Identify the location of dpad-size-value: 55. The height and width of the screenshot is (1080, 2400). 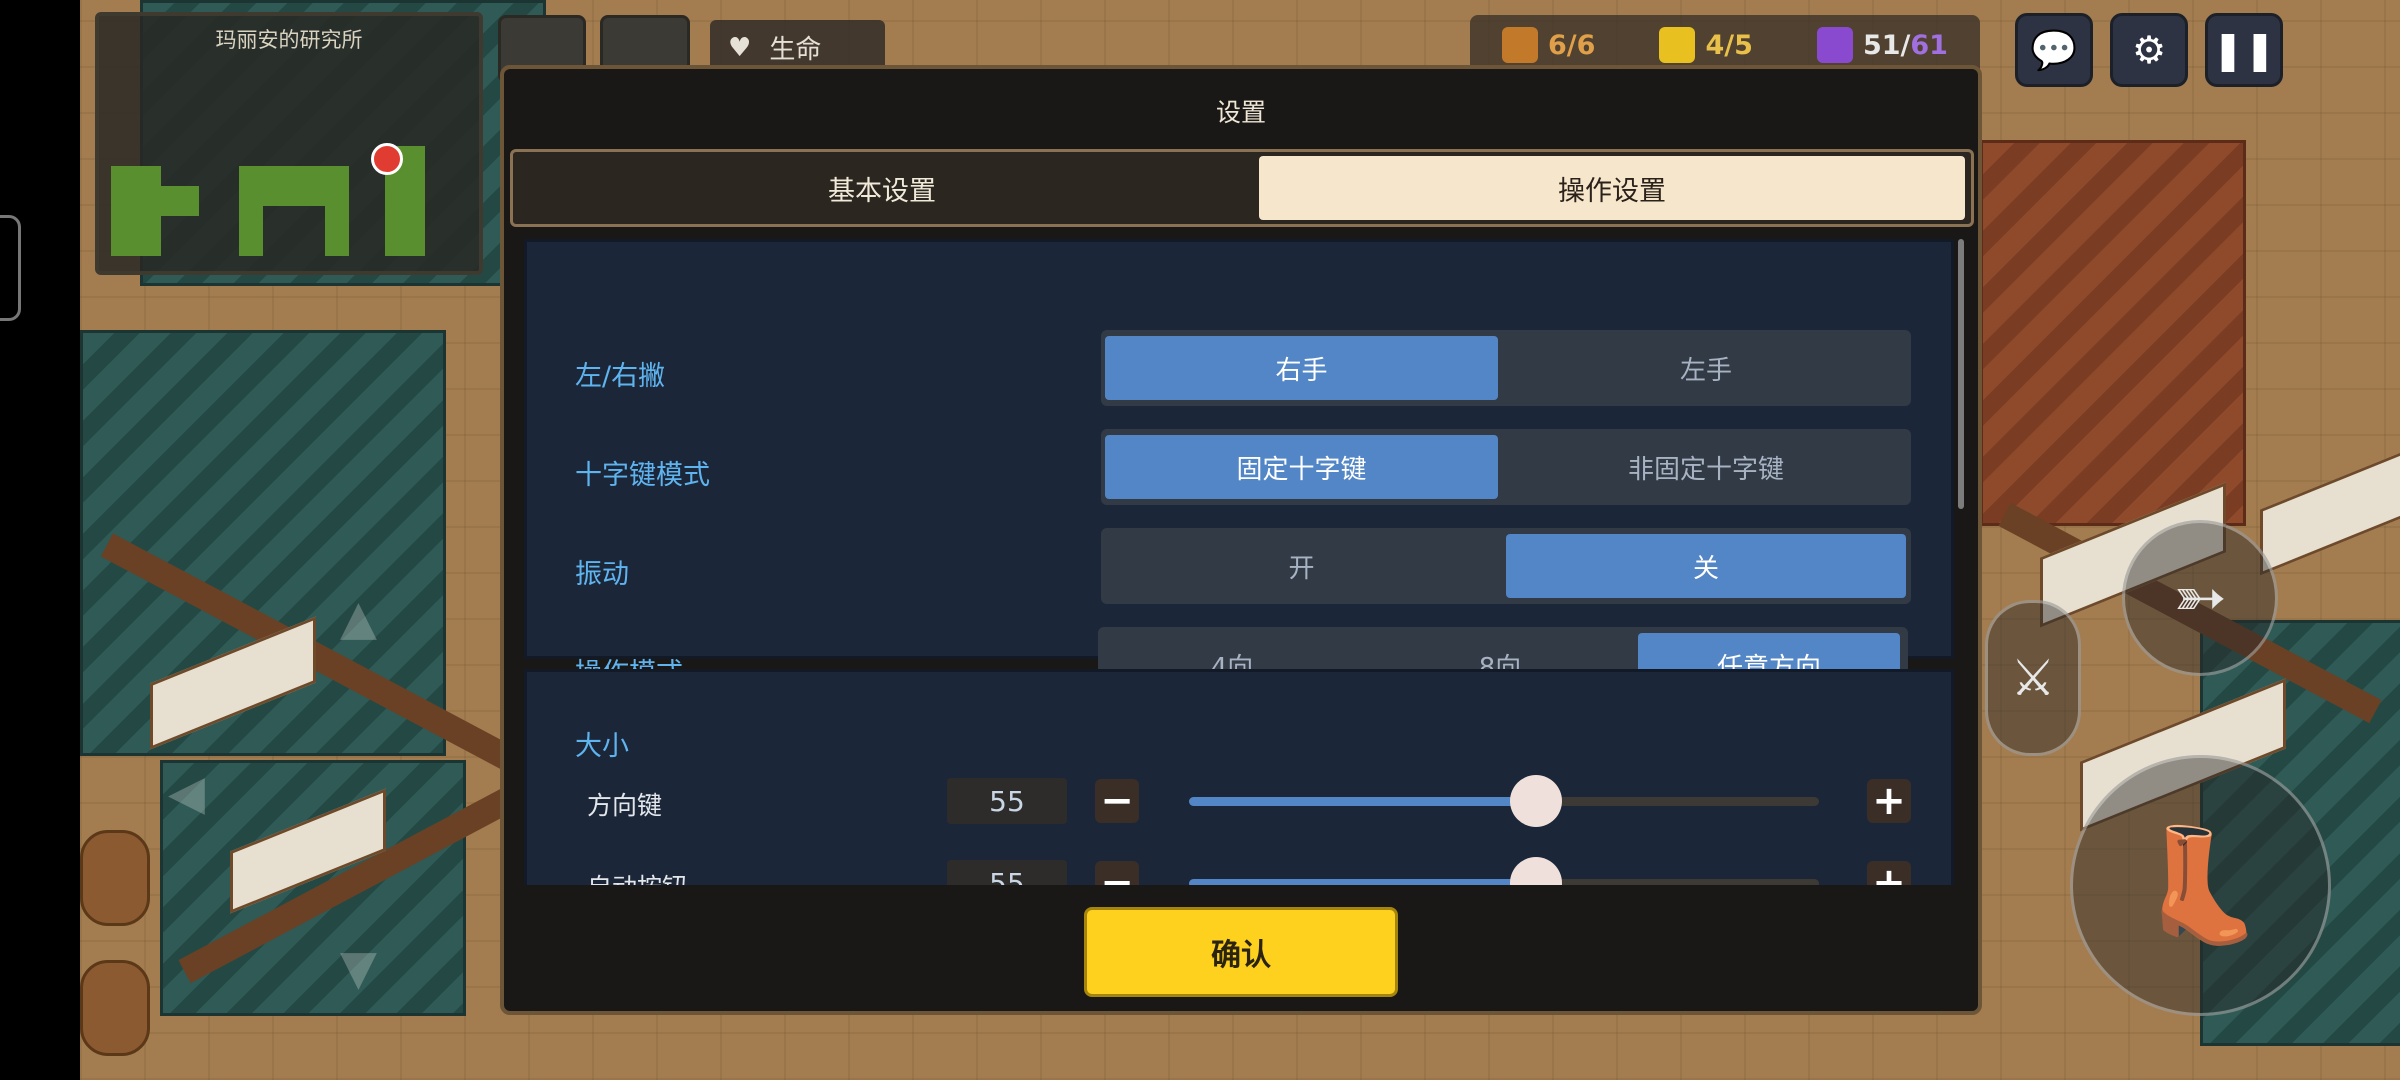
(1007, 801).